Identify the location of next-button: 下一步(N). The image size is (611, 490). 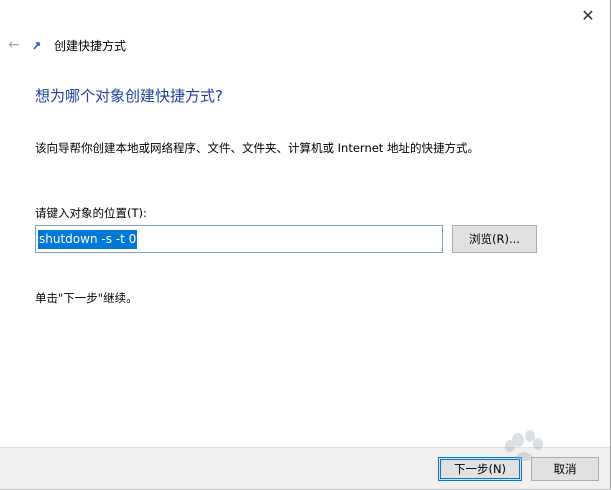
(480, 469).